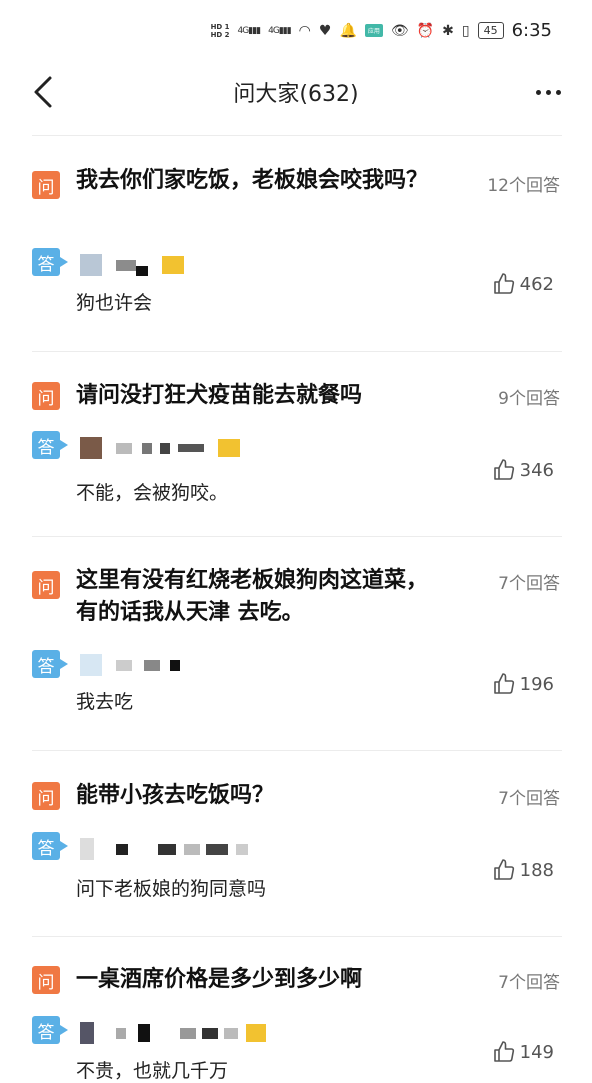  Describe the element at coordinates (536, 1052) in the screenshot. I see `like-count: 149` at that location.